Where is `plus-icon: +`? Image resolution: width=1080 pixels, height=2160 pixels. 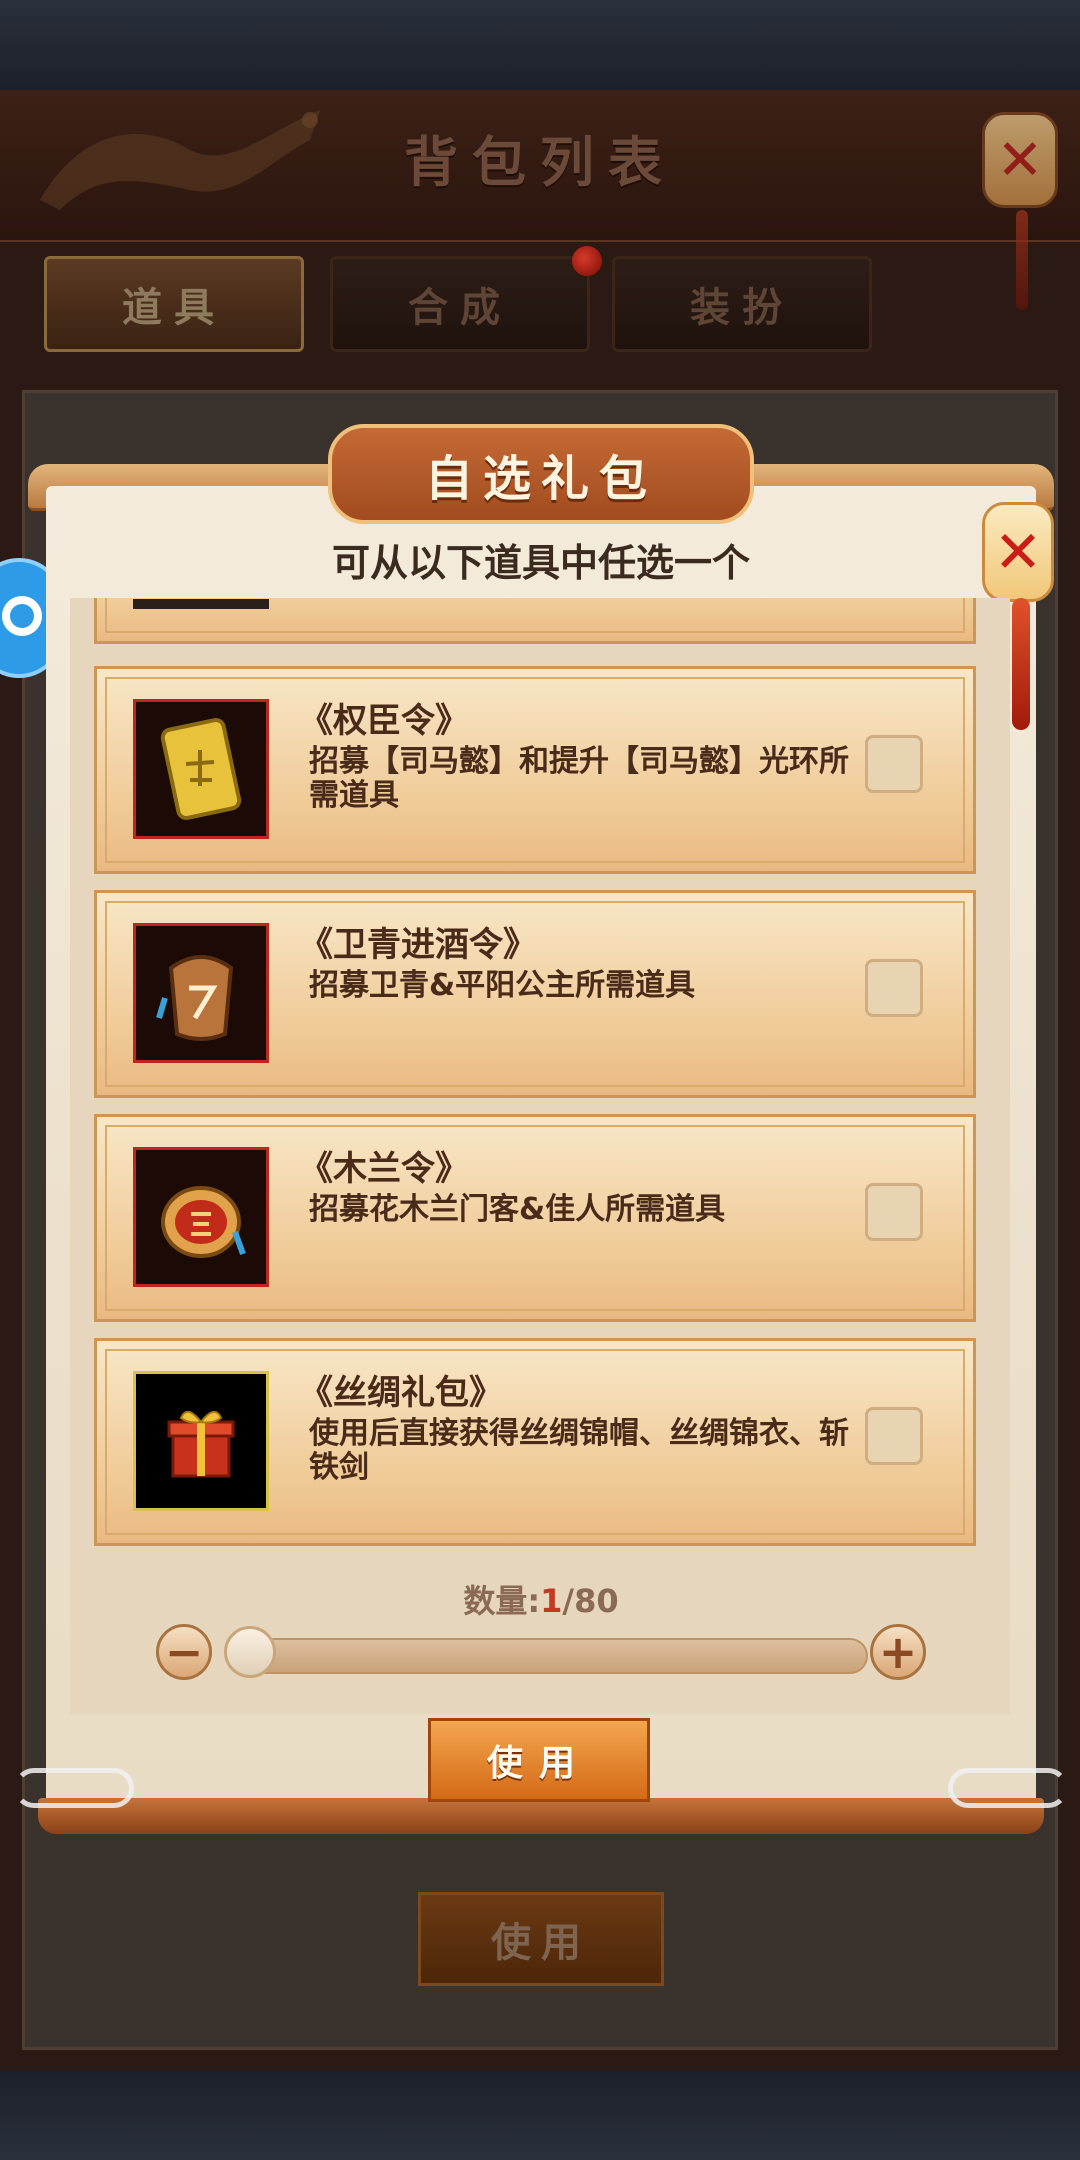 plus-icon: + is located at coordinates (898, 1652).